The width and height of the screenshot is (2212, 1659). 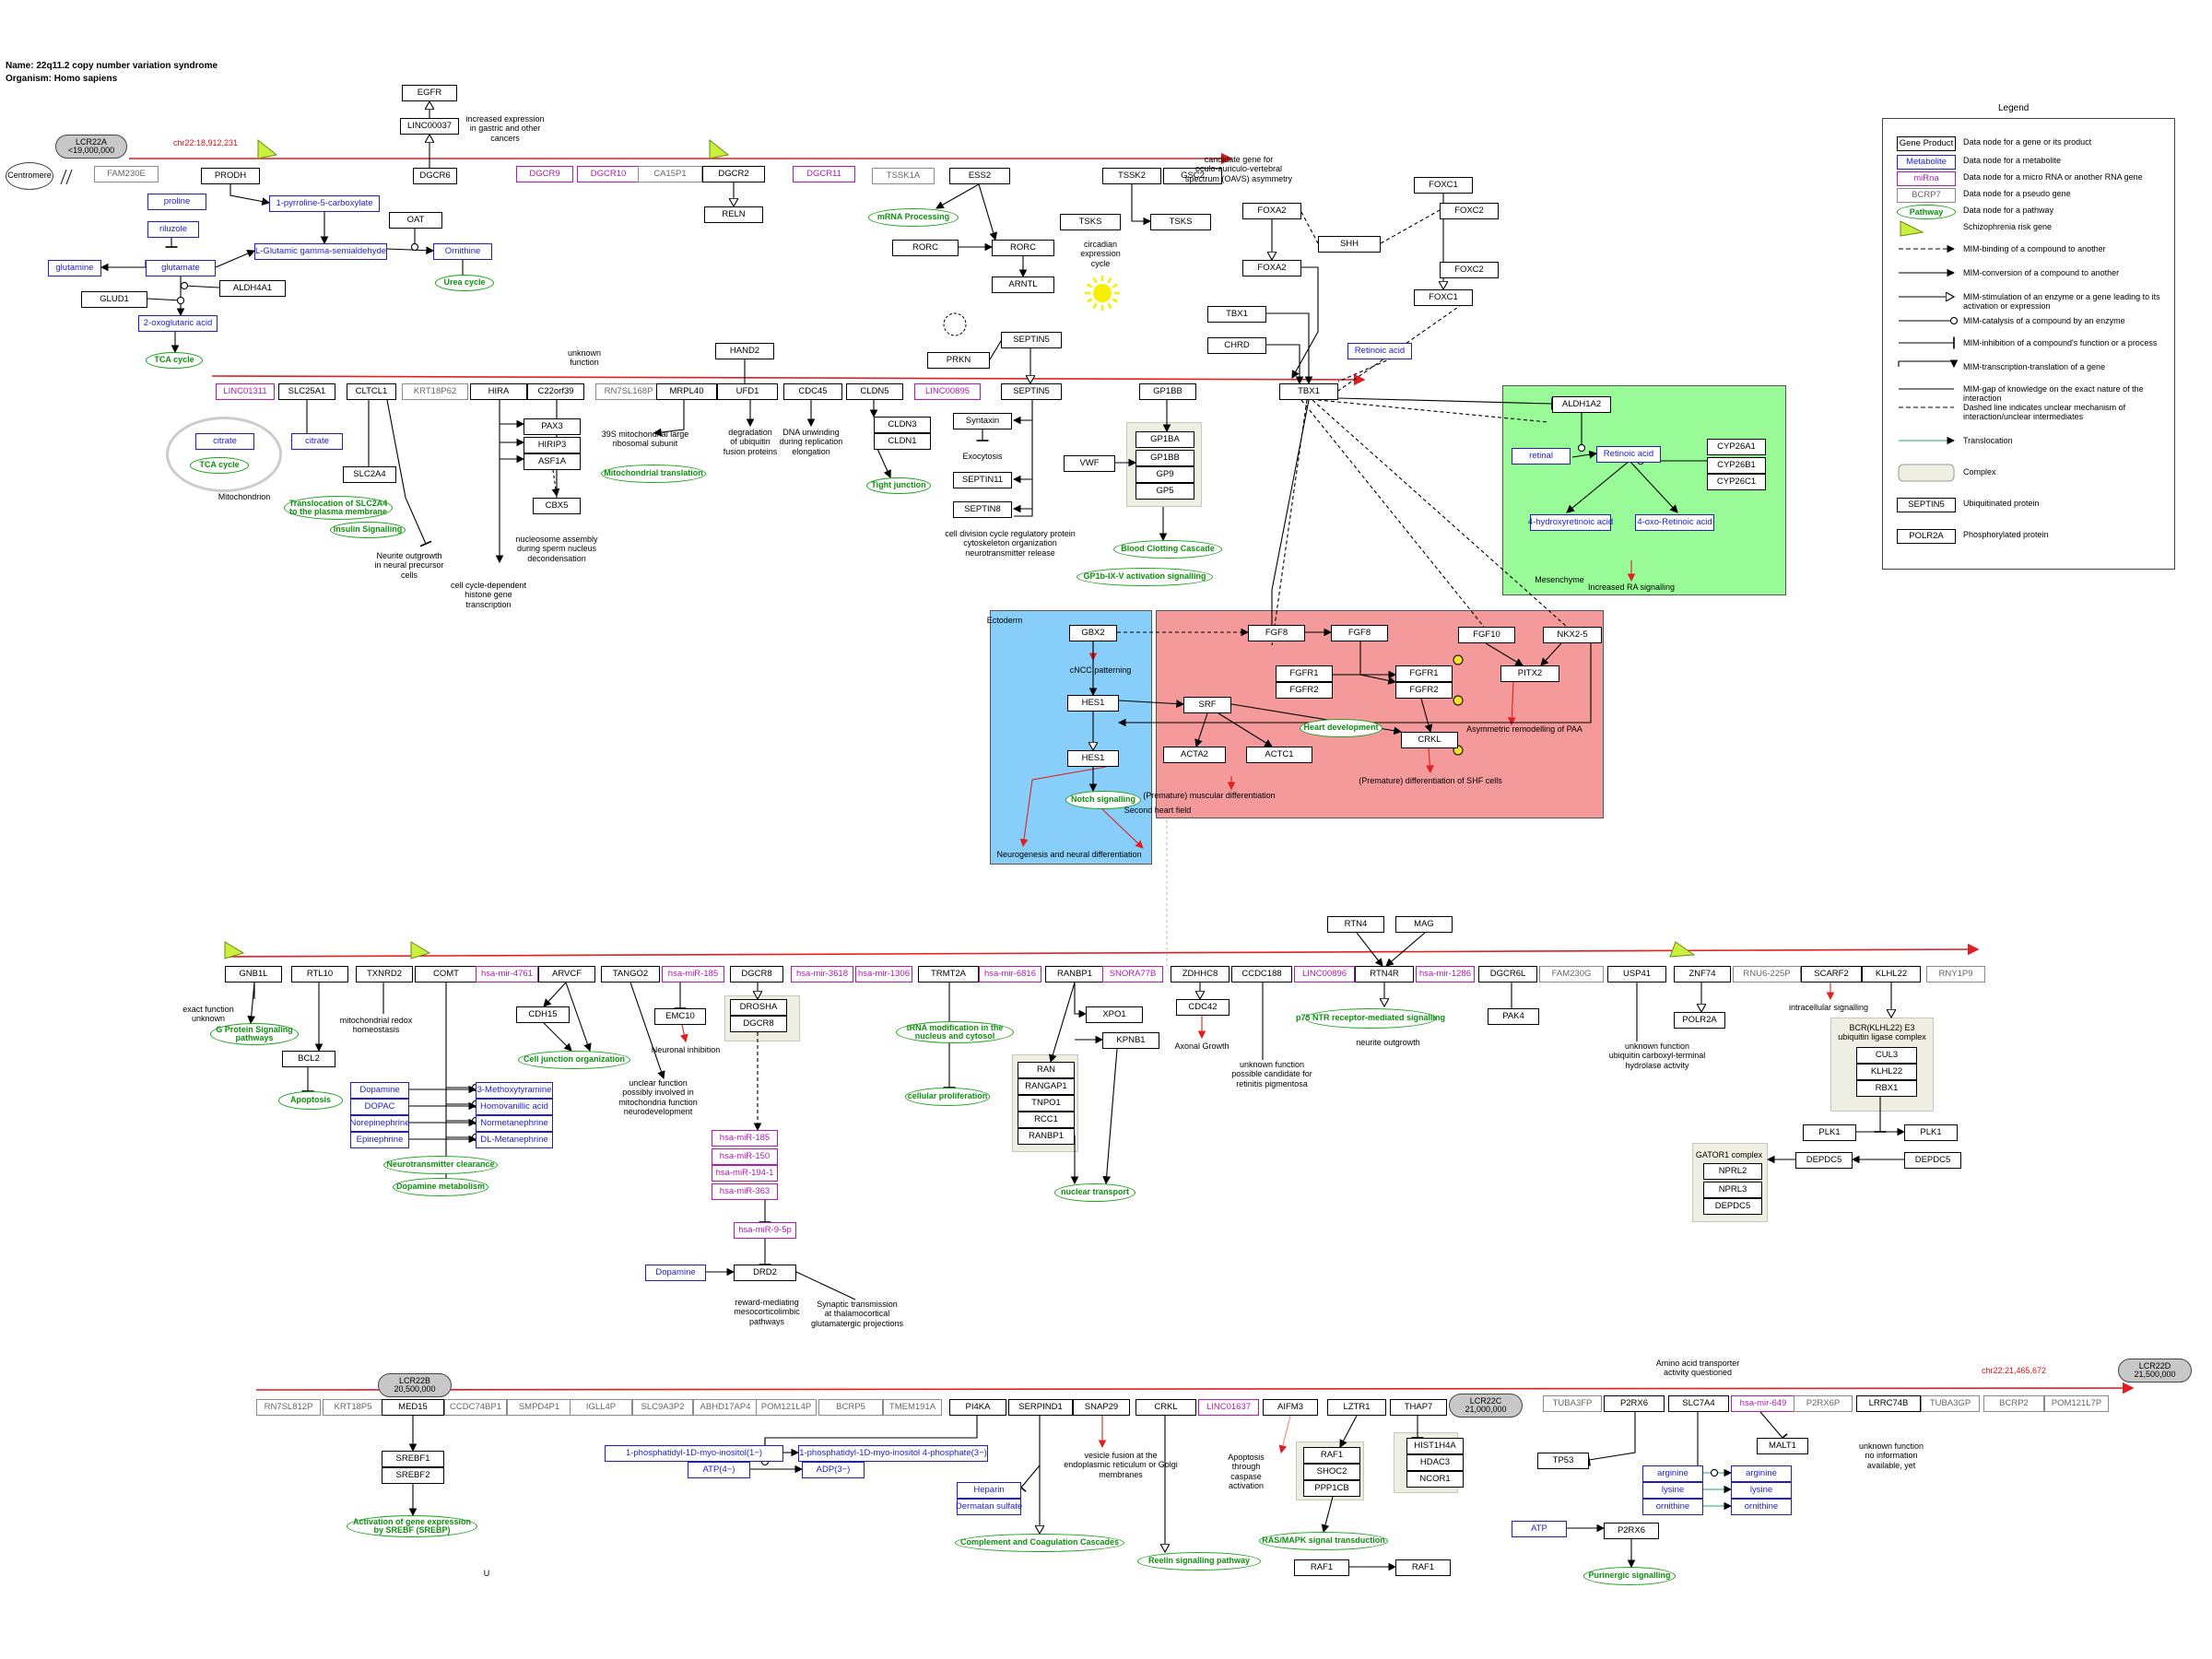 What do you see at coordinates (1331, 1472) in the screenshot?
I see `gene-node-shoc2: SHOC2` at bounding box center [1331, 1472].